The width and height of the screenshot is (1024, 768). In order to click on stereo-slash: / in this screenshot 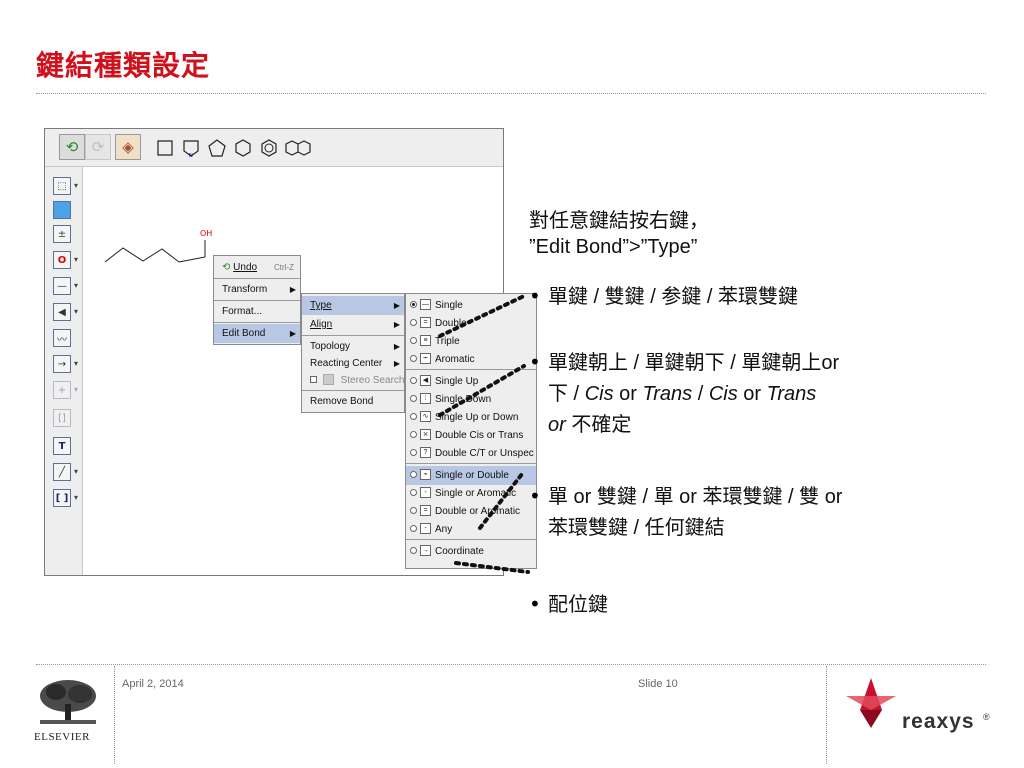, I will do `click(700, 394)`.